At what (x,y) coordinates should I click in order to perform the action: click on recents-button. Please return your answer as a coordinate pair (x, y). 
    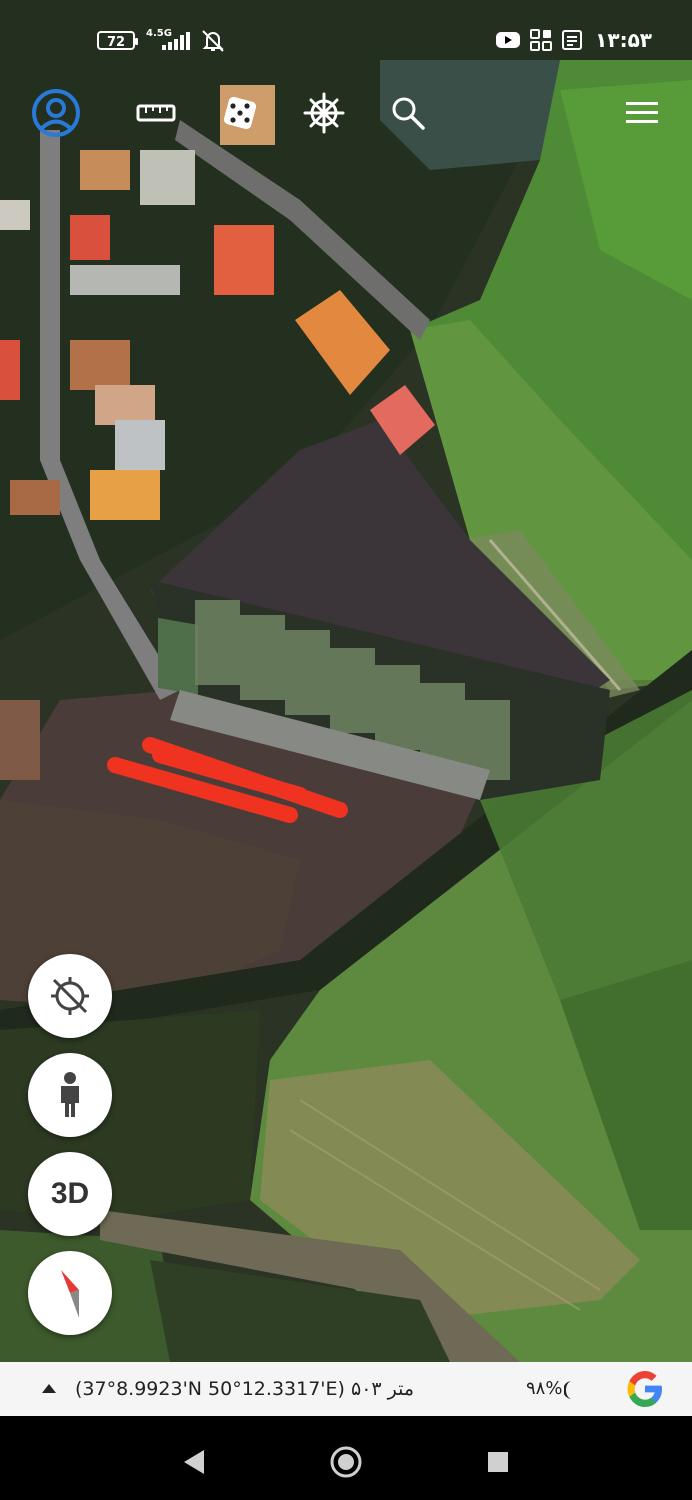
    Looking at the image, I should click on (498, 1462).